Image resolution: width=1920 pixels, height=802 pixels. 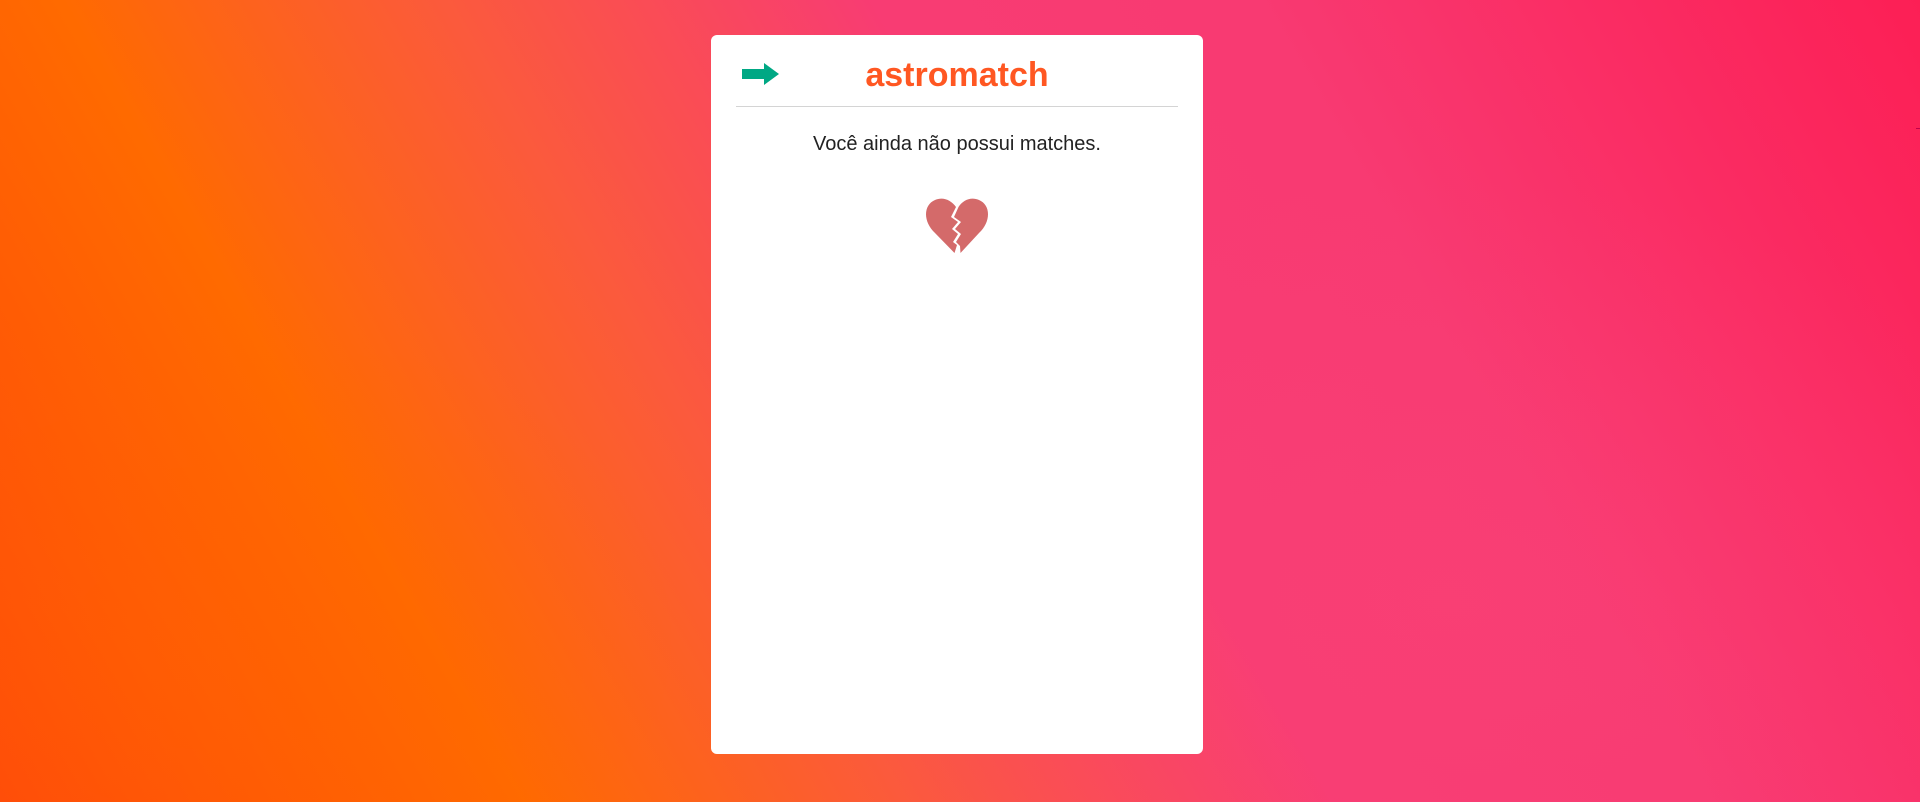 What do you see at coordinates (957, 75) in the screenshot?
I see `app-title: astromatch` at bounding box center [957, 75].